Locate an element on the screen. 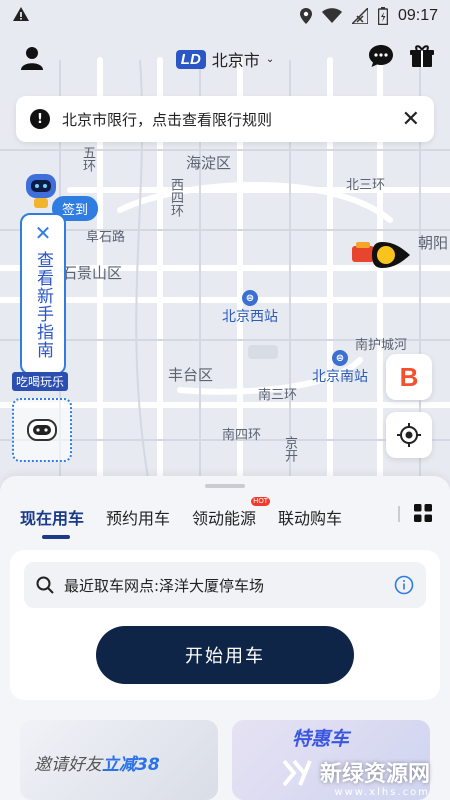 This screenshot has width=450, height=800. signal-icon is located at coordinates (359, 16).